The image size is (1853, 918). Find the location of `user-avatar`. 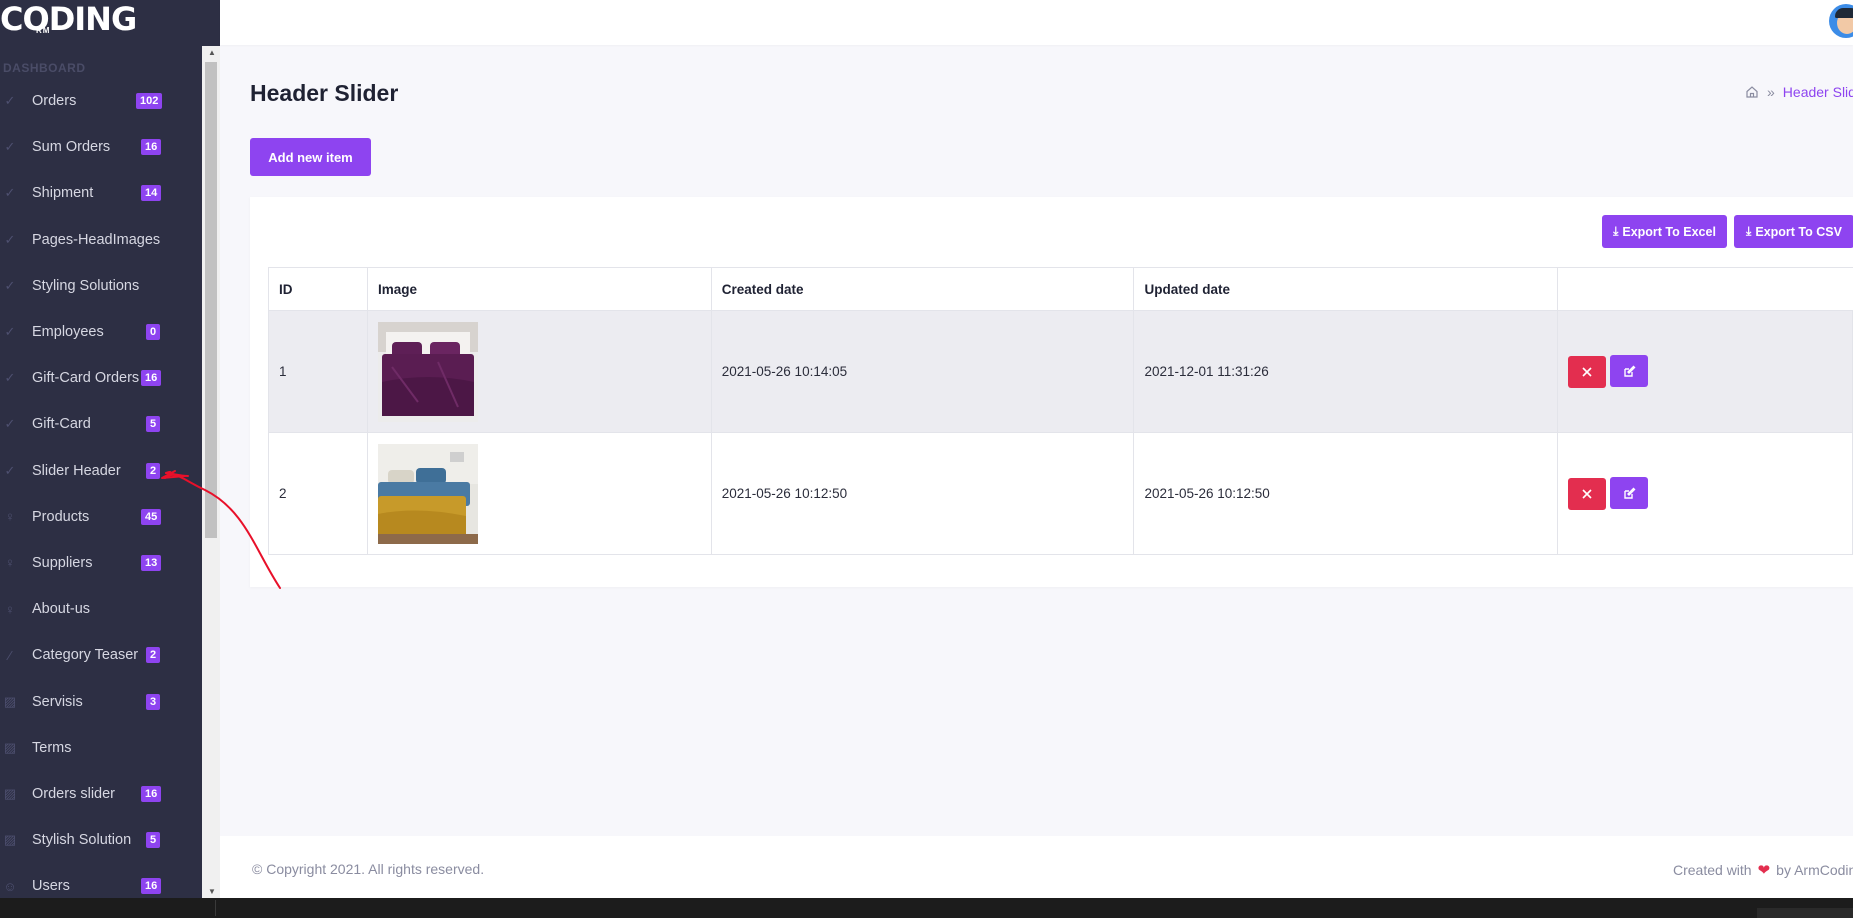

user-avatar is located at coordinates (1841, 21).